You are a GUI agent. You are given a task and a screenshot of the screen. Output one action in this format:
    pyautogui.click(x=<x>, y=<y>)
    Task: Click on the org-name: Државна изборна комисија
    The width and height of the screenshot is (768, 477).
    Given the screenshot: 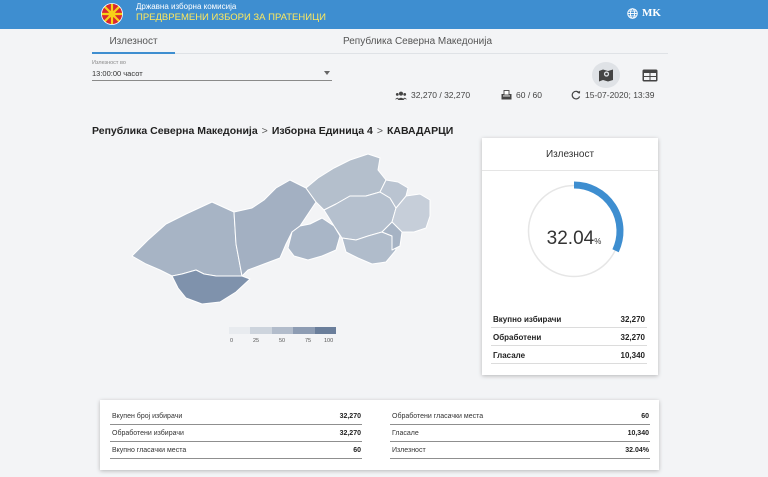 What is the action you would take?
    pyautogui.click(x=186, y=6)
    